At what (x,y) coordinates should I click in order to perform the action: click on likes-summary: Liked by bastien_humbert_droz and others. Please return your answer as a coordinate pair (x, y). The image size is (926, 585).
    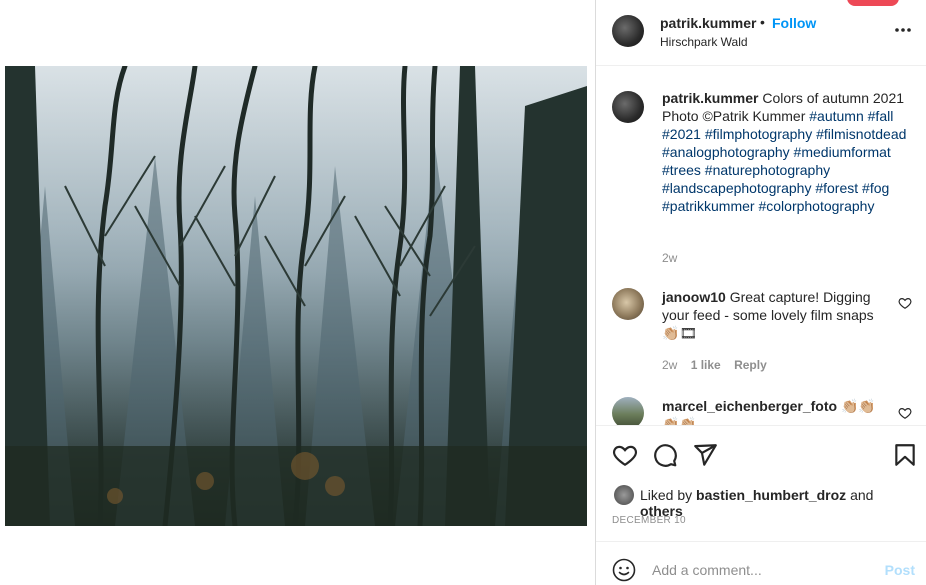
    Looking at the image, I should click on (762, 501).